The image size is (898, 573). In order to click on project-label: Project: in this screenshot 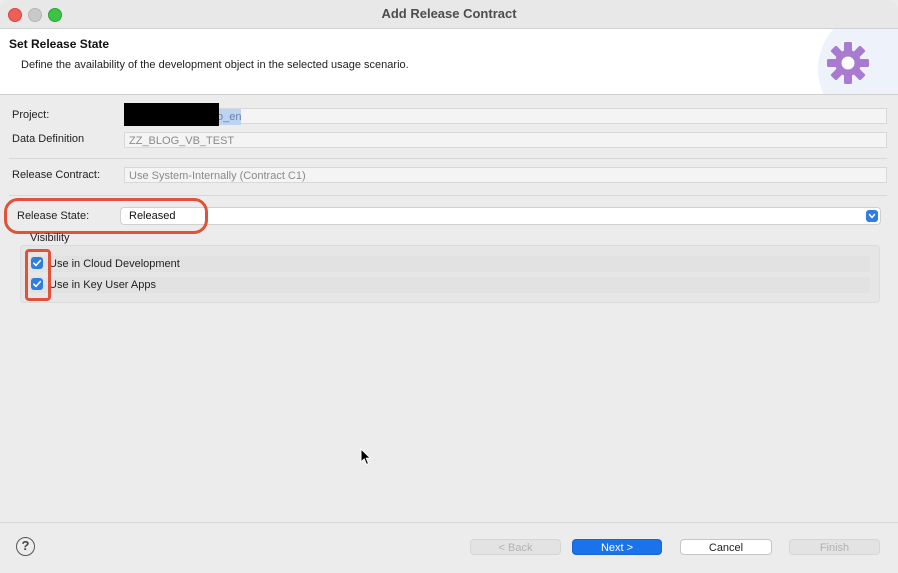, I will do `click(31, 115)`.